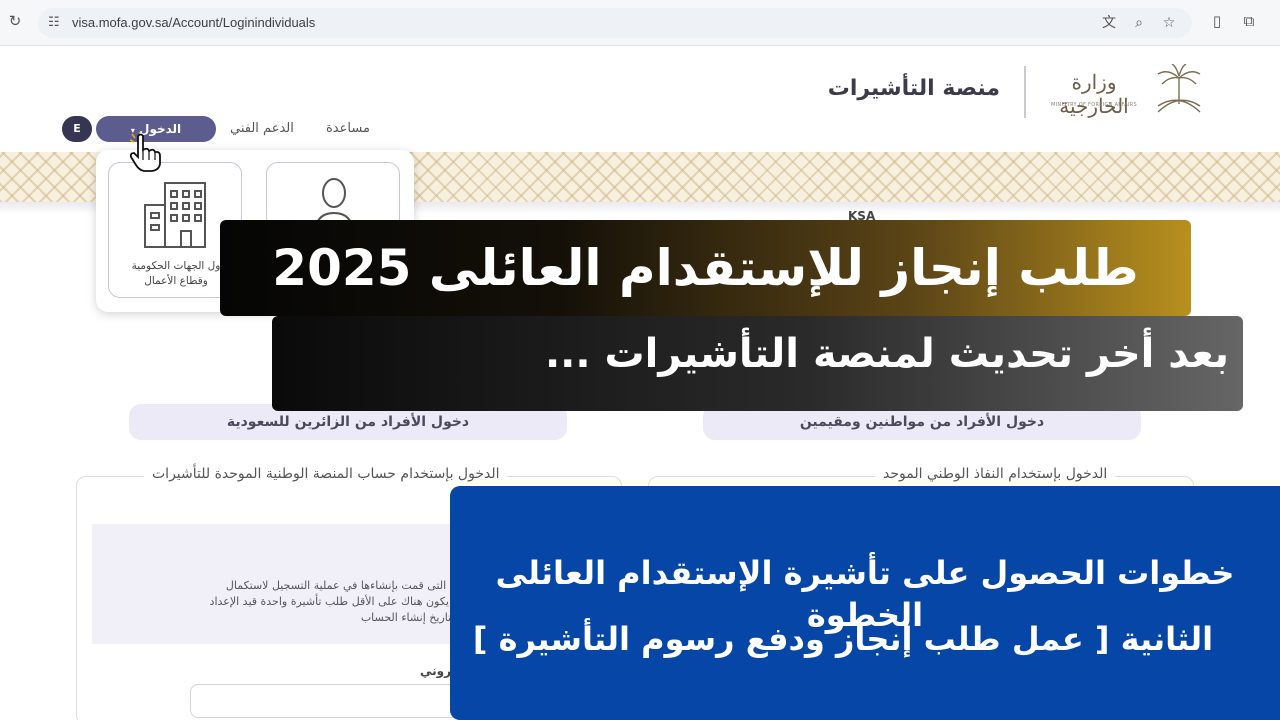 The width and height of the screenshot is (1280, 720). I want to click on nav-technical-support: الدعم الفني, so click(262, 128).